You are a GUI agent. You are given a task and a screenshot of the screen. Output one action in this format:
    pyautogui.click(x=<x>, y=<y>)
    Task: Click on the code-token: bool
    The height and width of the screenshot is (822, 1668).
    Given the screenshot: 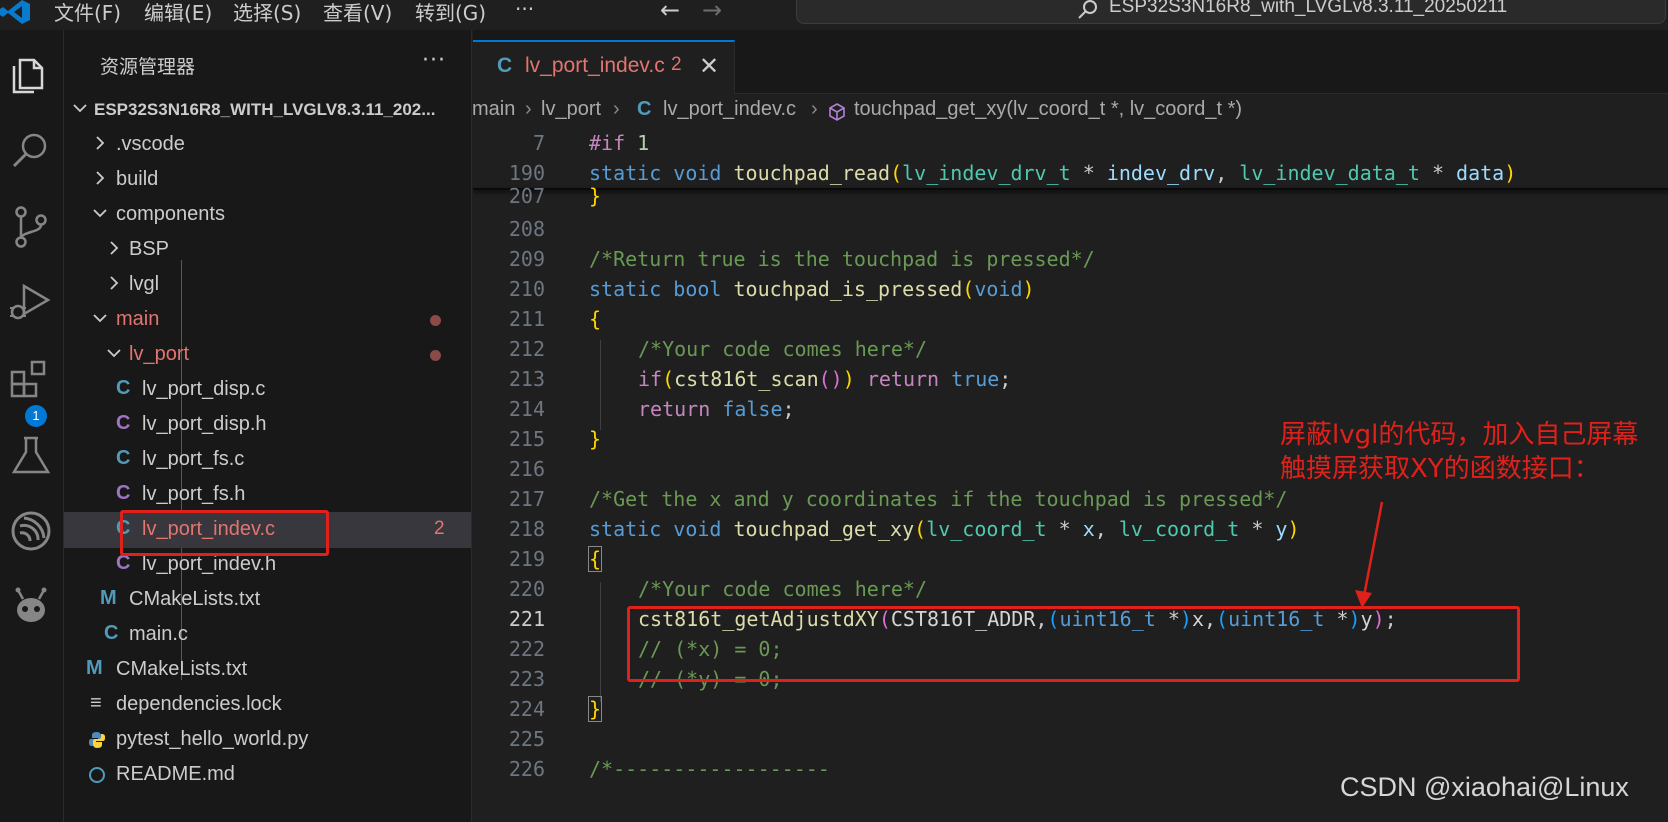 What is the action you would take?
    pyautogui.click(x=697, y=289)
    